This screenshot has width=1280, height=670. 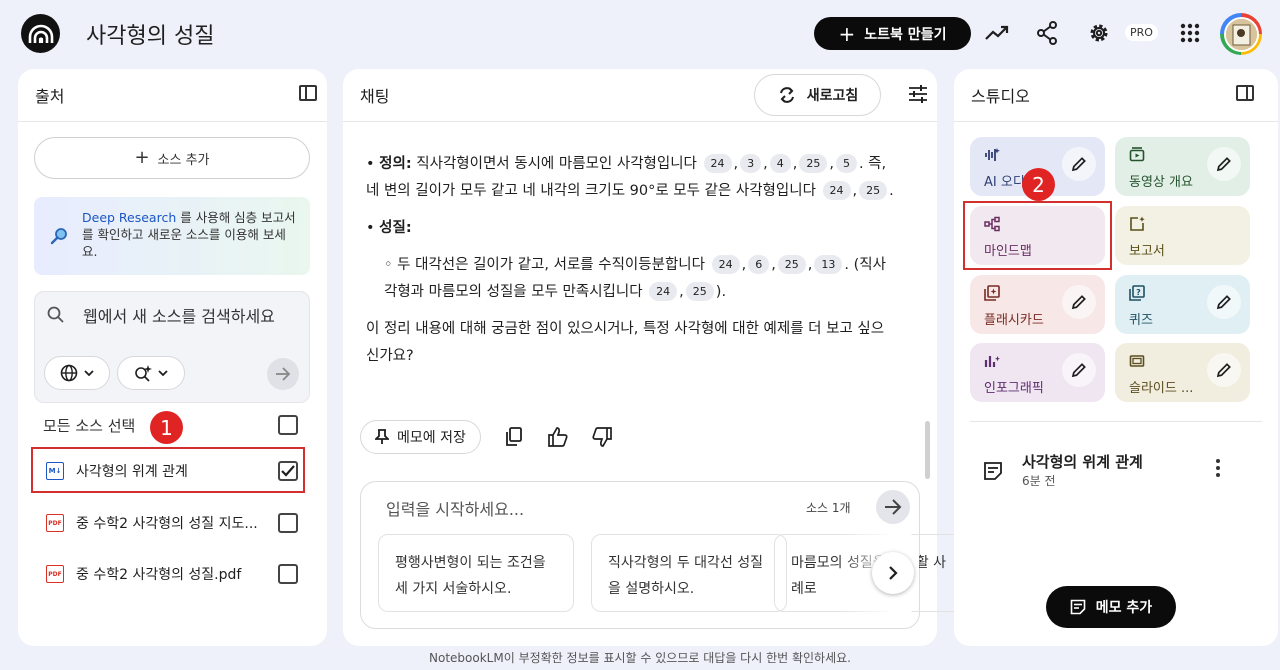 I want to click on property-heading: • 성질:, so click(x=389, y=228).